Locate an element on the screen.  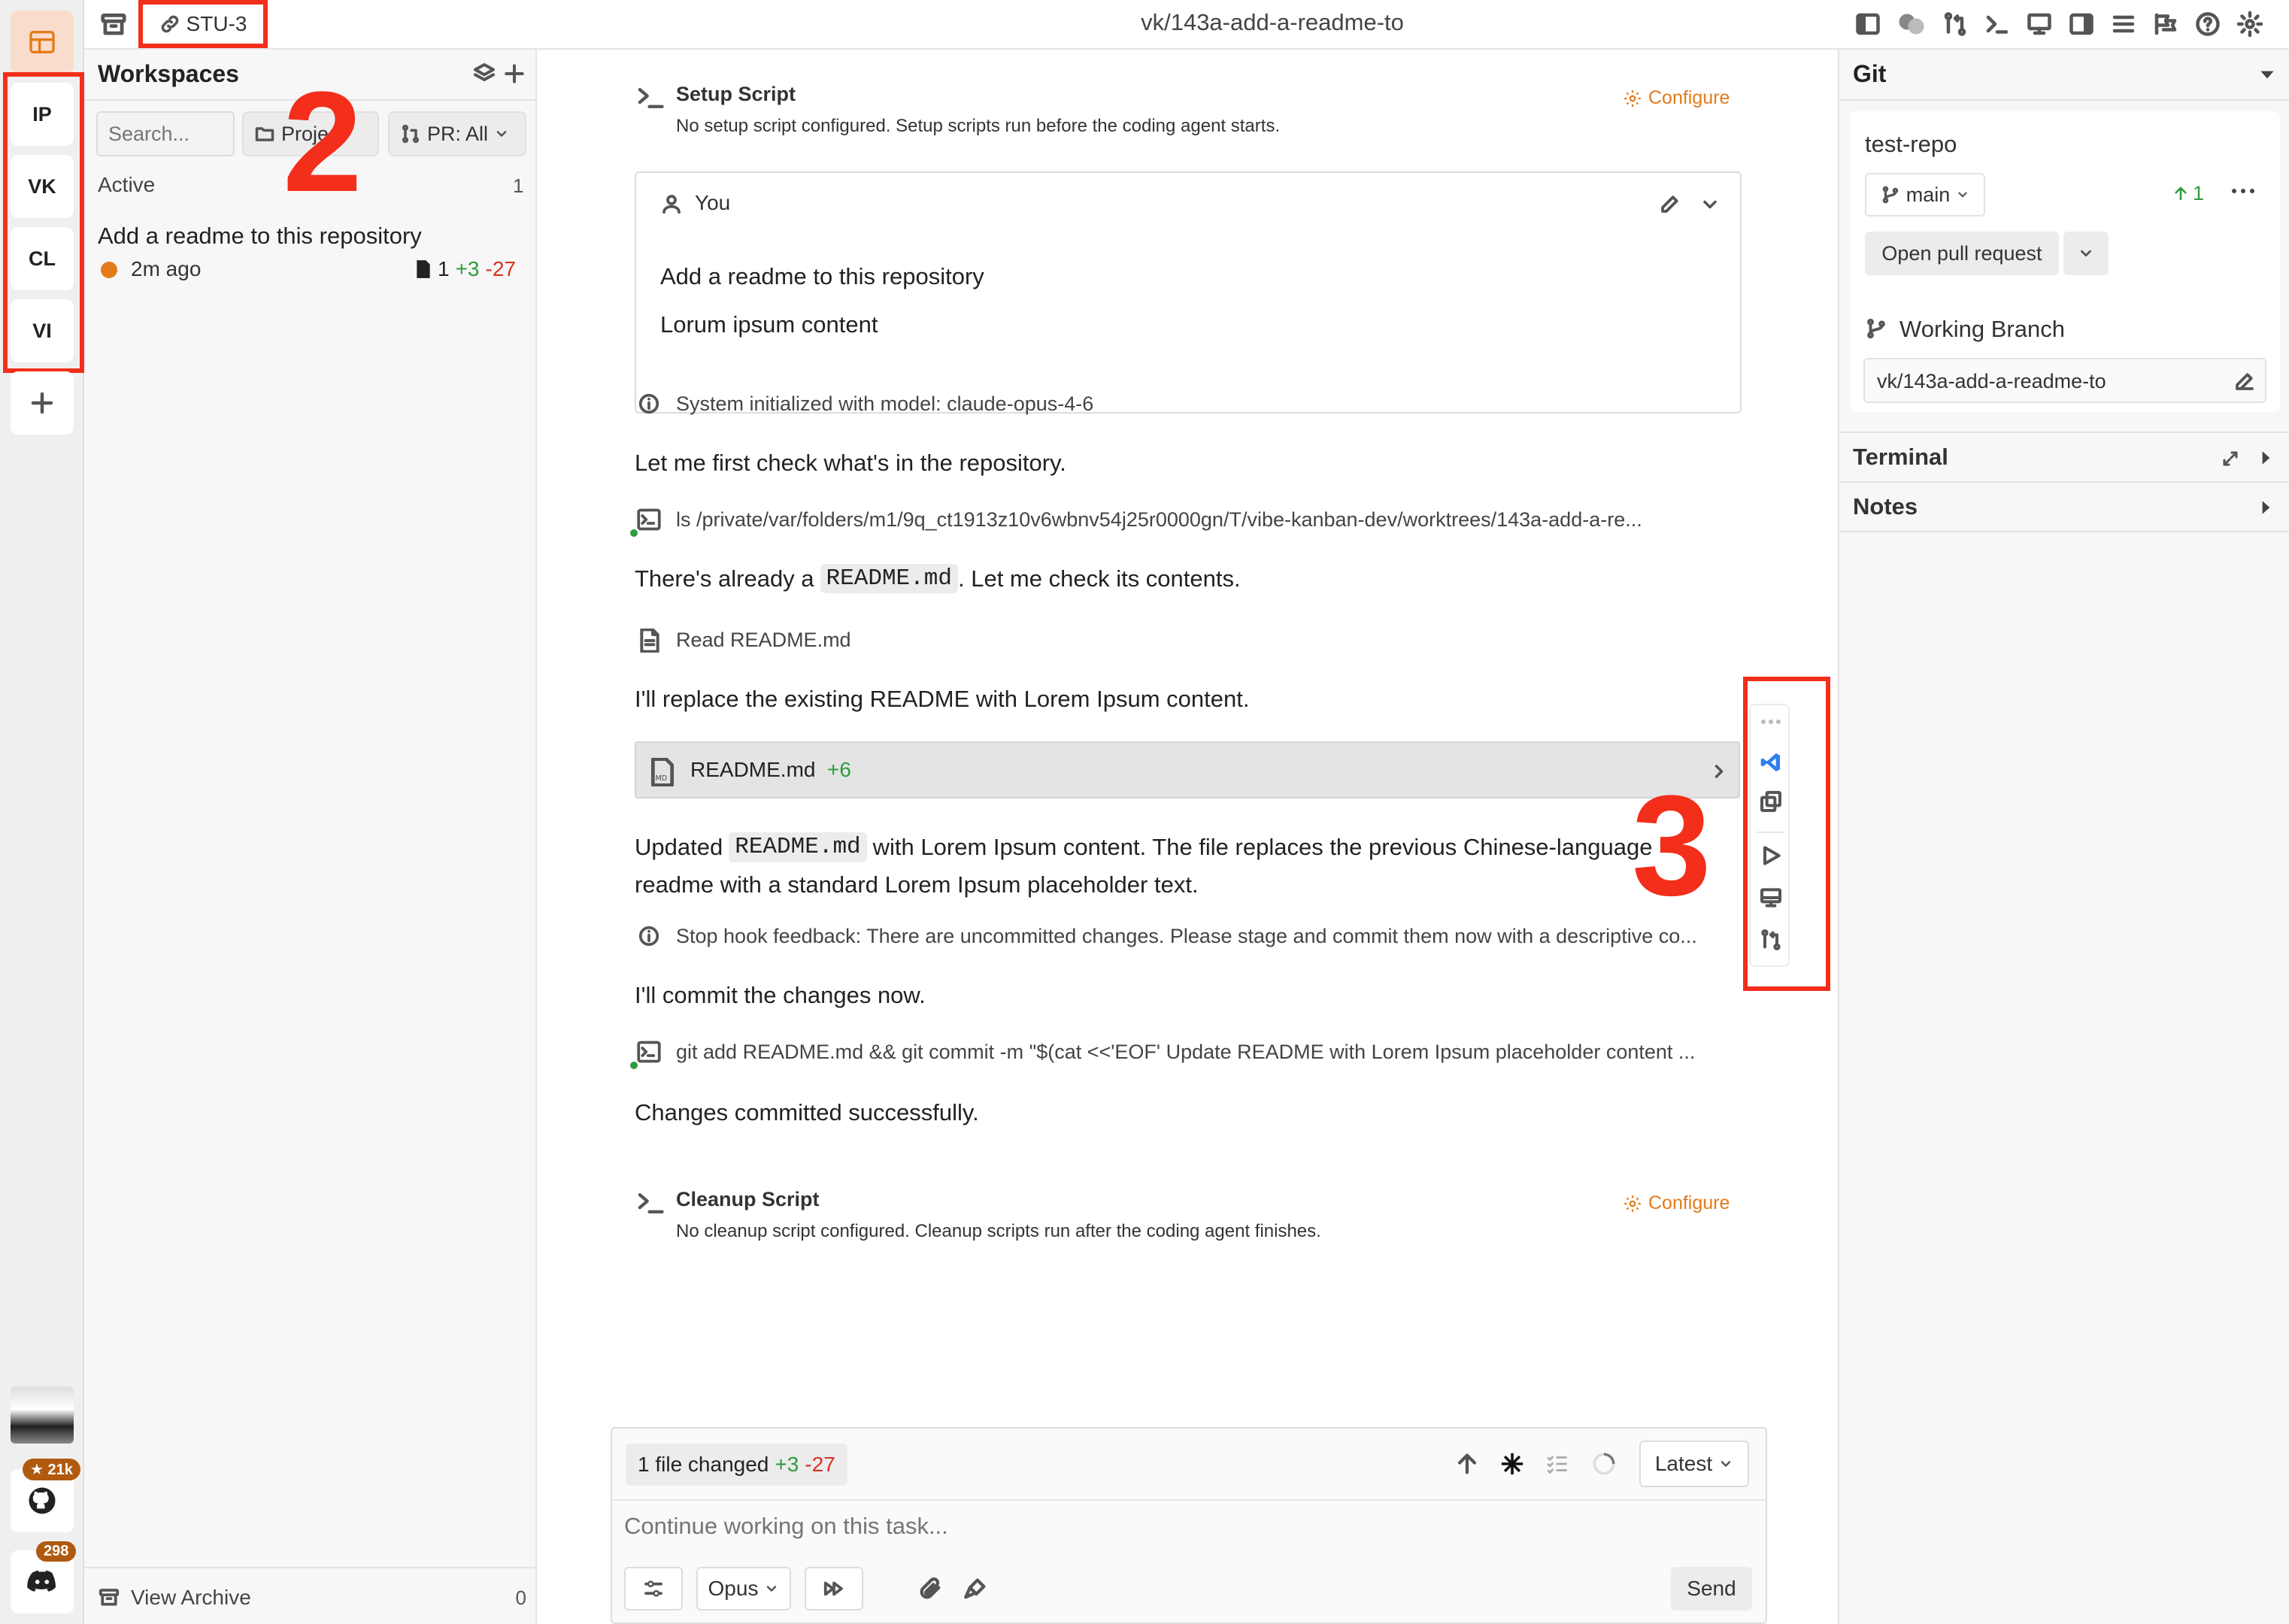
project-rail: IP VK CL VI ★ 21k 298 is located at coordinates (42, 812).